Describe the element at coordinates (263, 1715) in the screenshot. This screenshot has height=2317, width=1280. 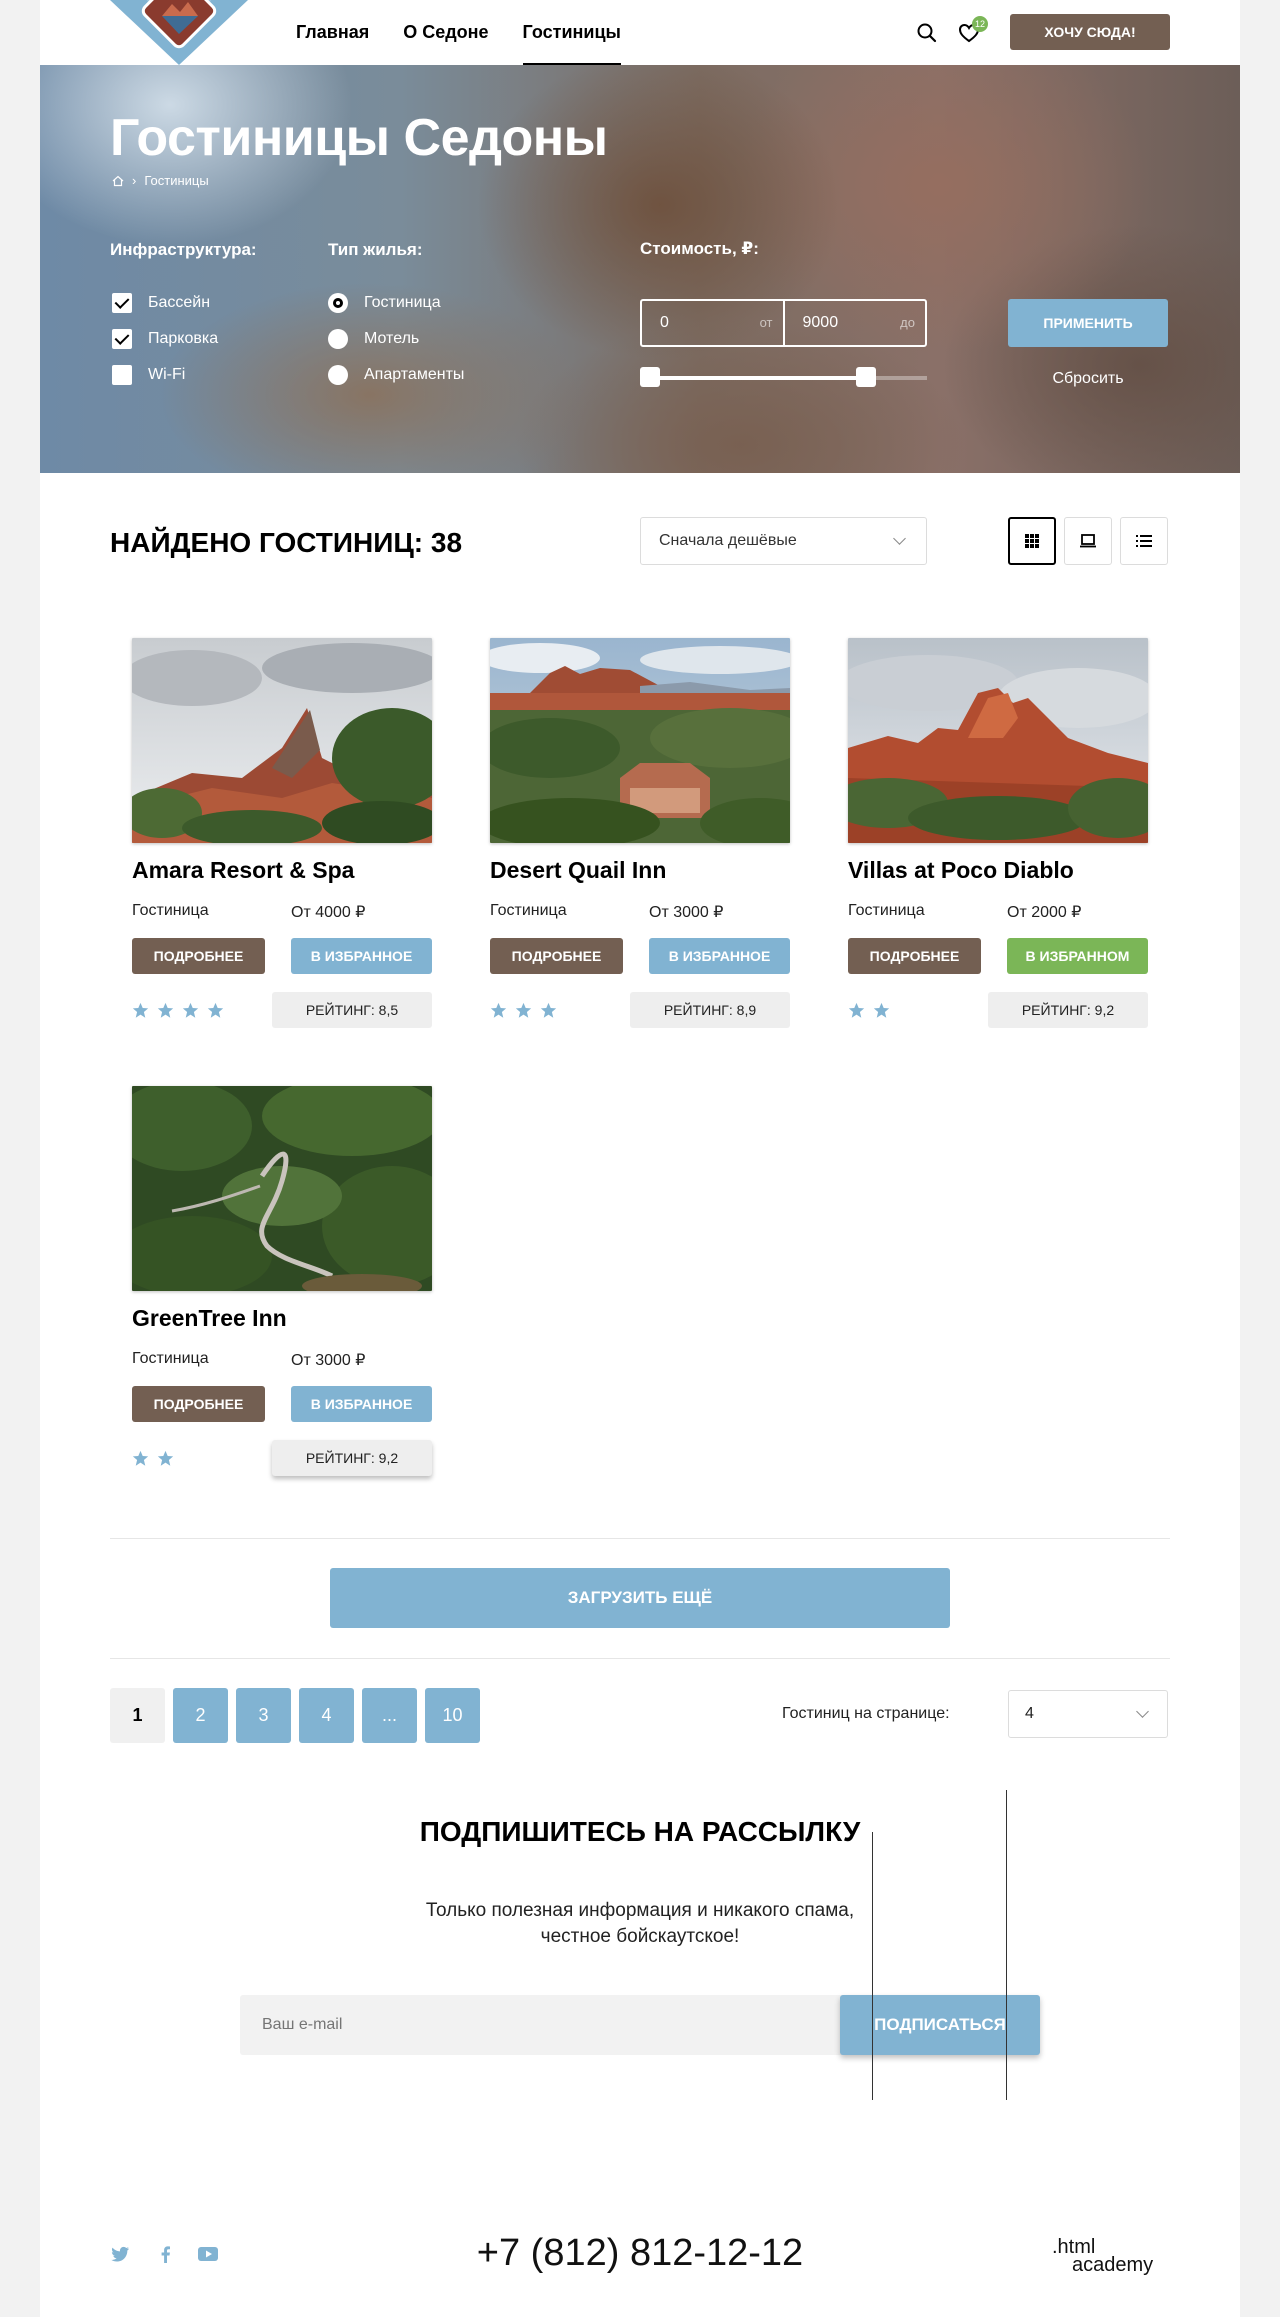
I see `page-3: 3` at that location.